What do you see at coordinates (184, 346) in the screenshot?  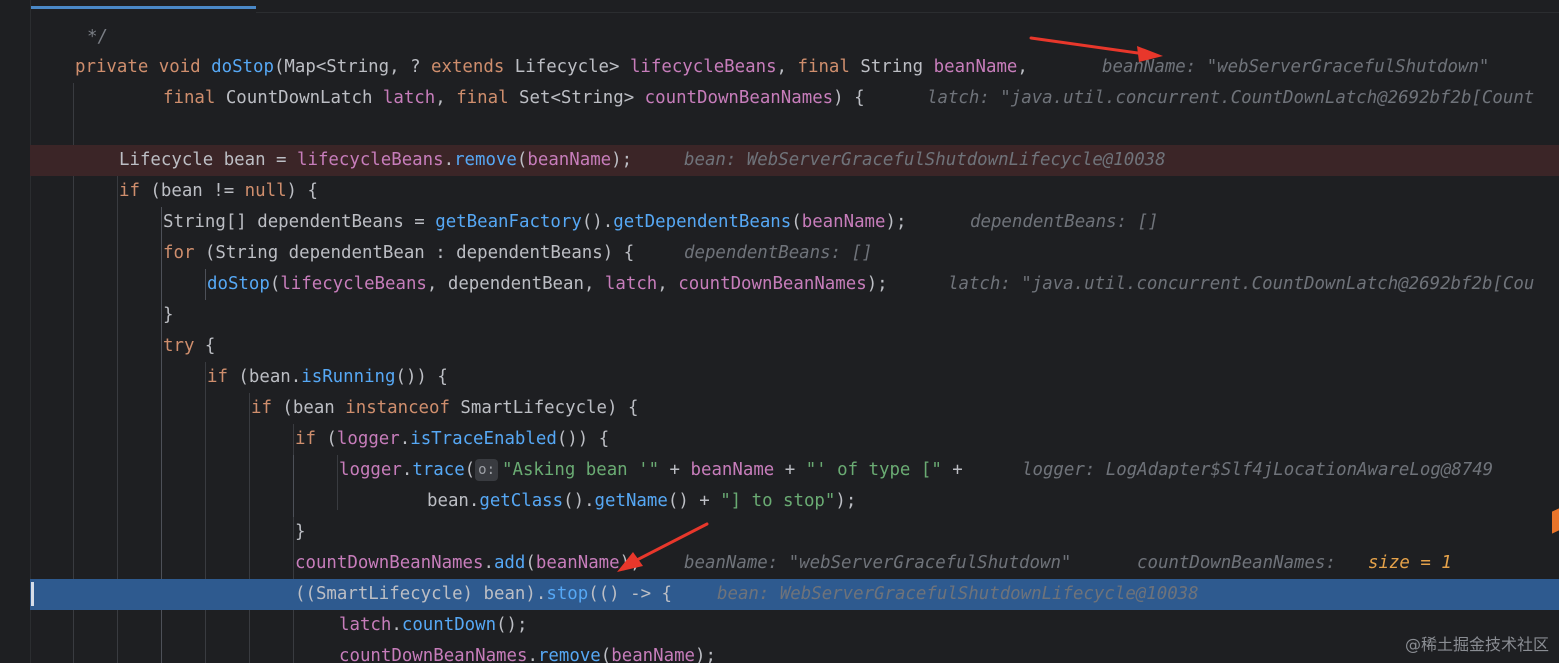 I see `code-token: try` at bounding box center [184, 346].